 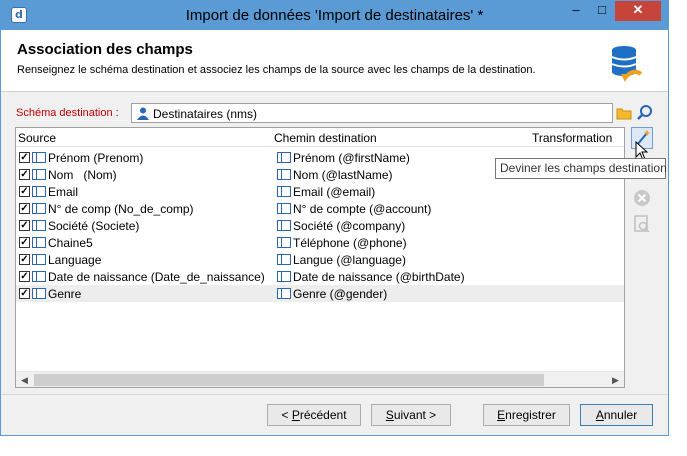 What do you see at coordinates (581, 168) in the screenshot?
I see `tooltip: Deviner les champs destination` at bounding box center [581, 168].